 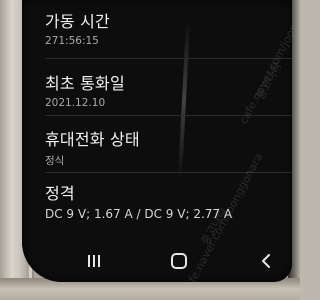 What do you see at coordinates (139, 214) in the screenshot?
I see `list-item-value: DC 9 V; 1.67 A / DC 9 V; 2.77 A` at bounding box center [139, 214].